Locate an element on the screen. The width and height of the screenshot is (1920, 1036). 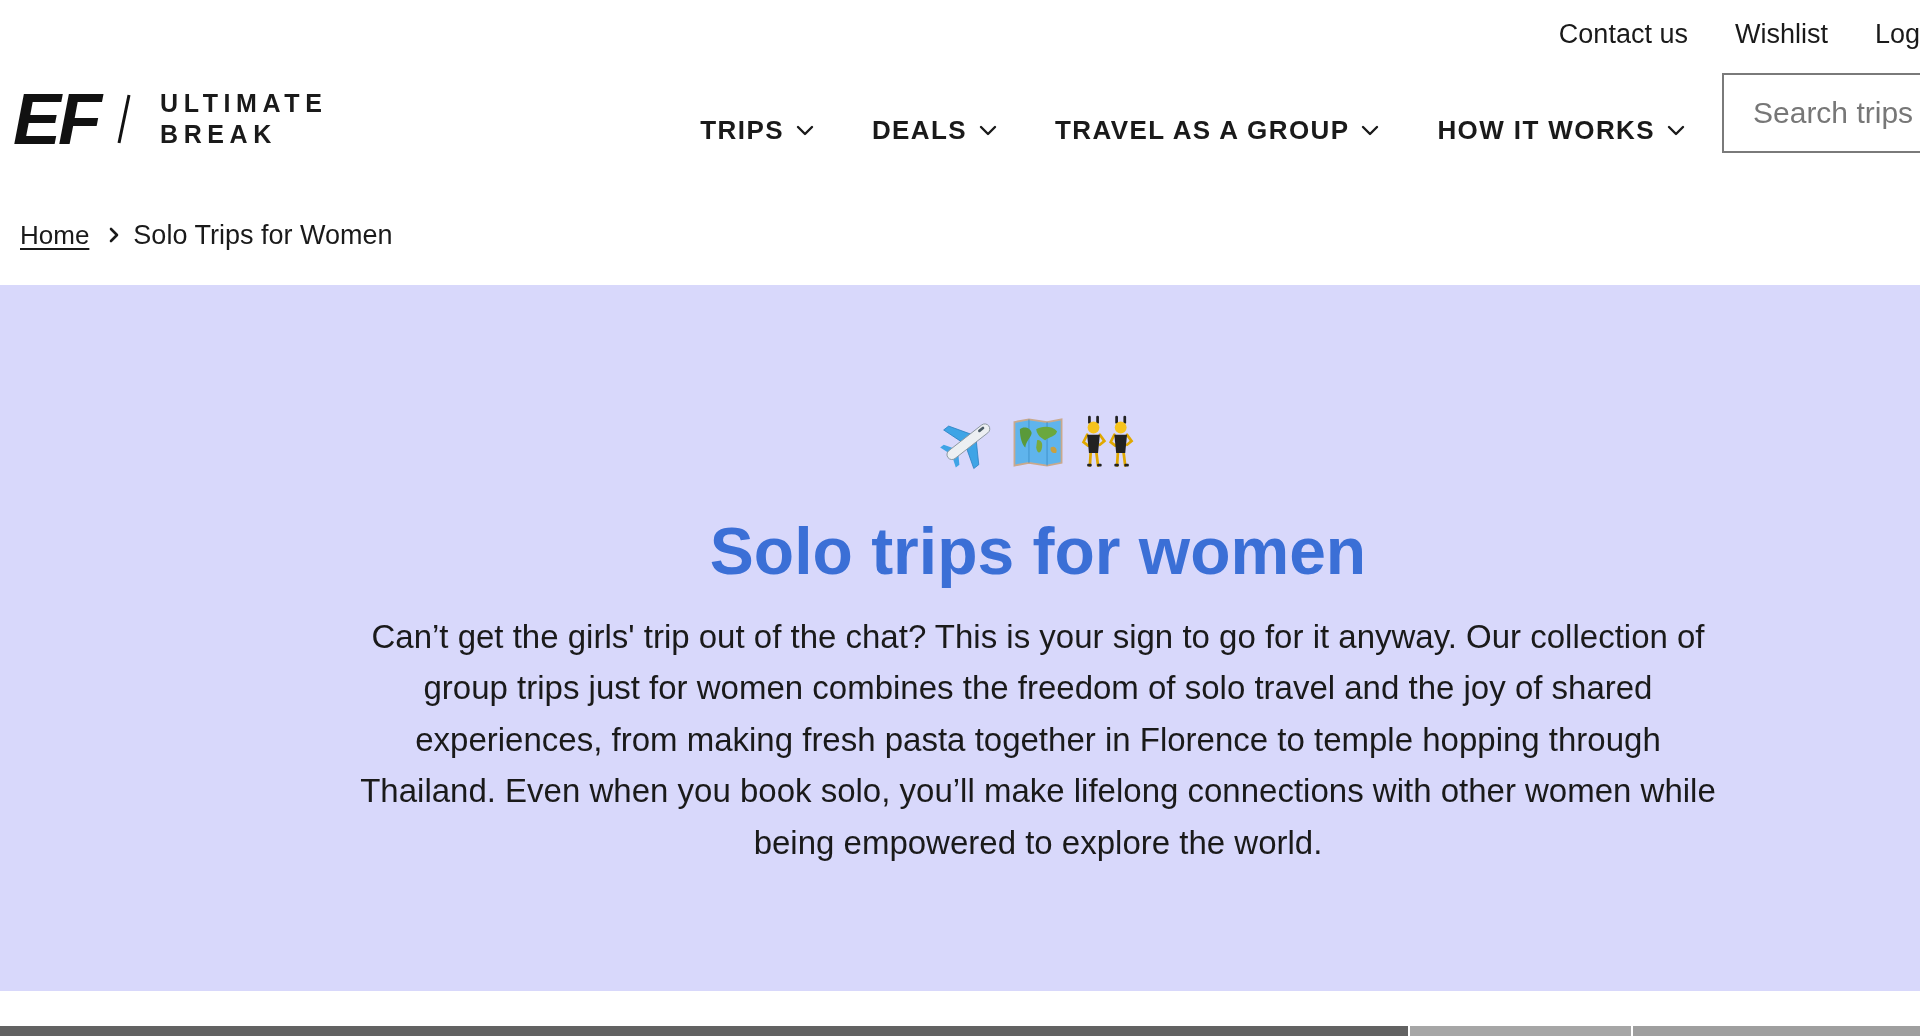
nav-menu-item: TRIPS is located at coordinates (757, 130).